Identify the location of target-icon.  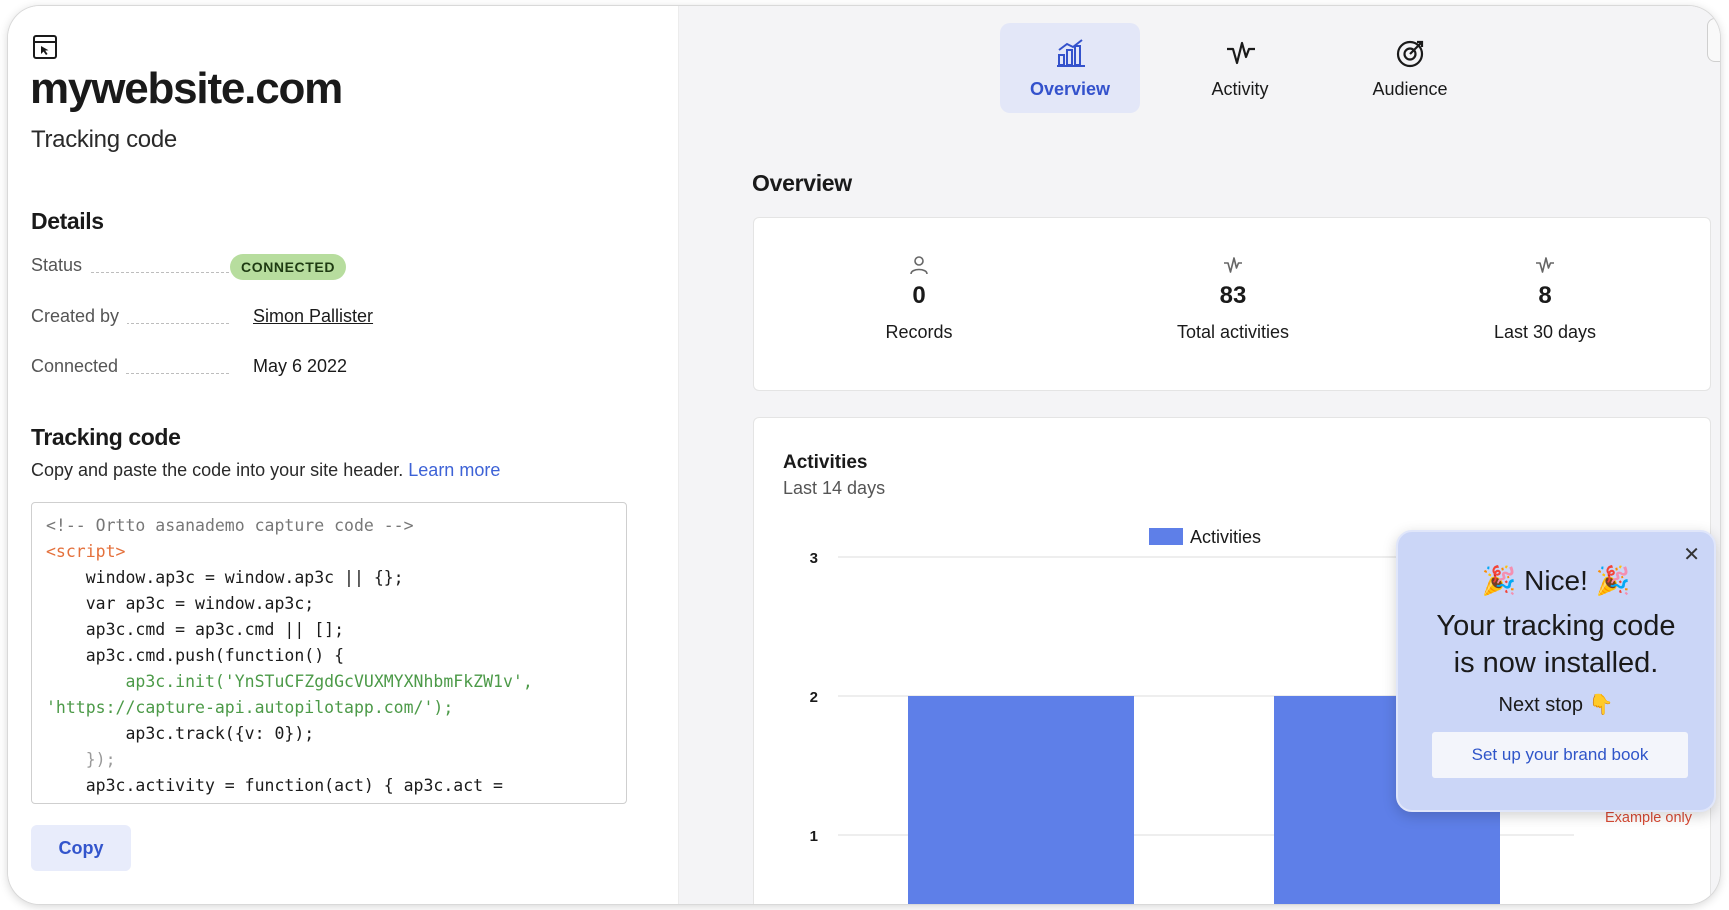
(1410, 54).